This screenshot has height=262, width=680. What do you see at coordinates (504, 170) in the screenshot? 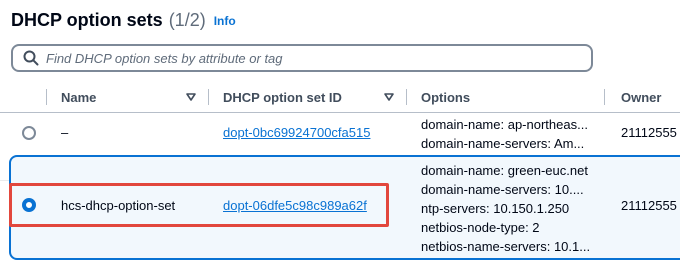
I see `option-line: domain-name: green-euc.net` at bounding box center [504, 170].